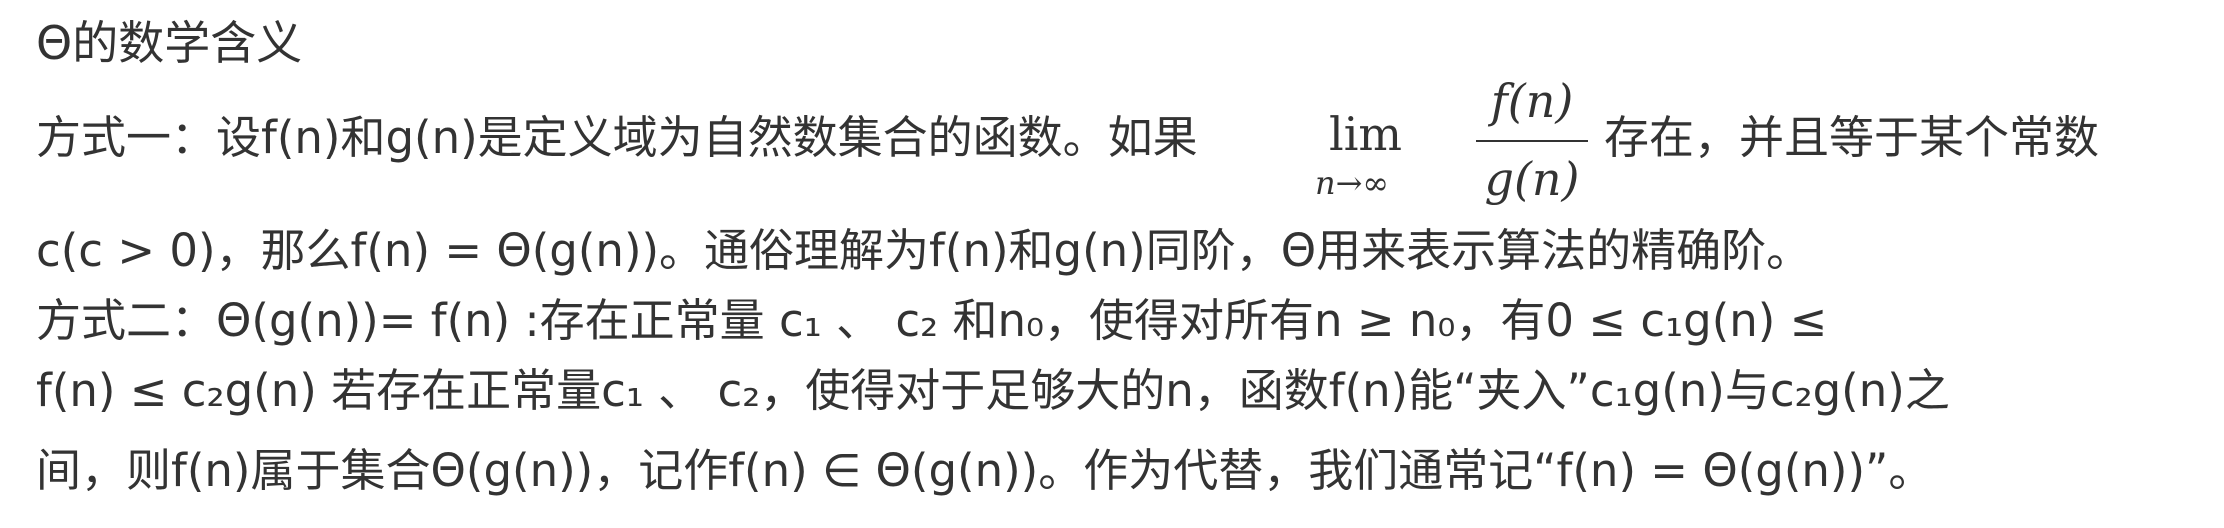  What do you see at coordinates (1532, 179) in the screenshot?
I see `fraction-denominator: g(n)` at bounding box center [1532, 179].